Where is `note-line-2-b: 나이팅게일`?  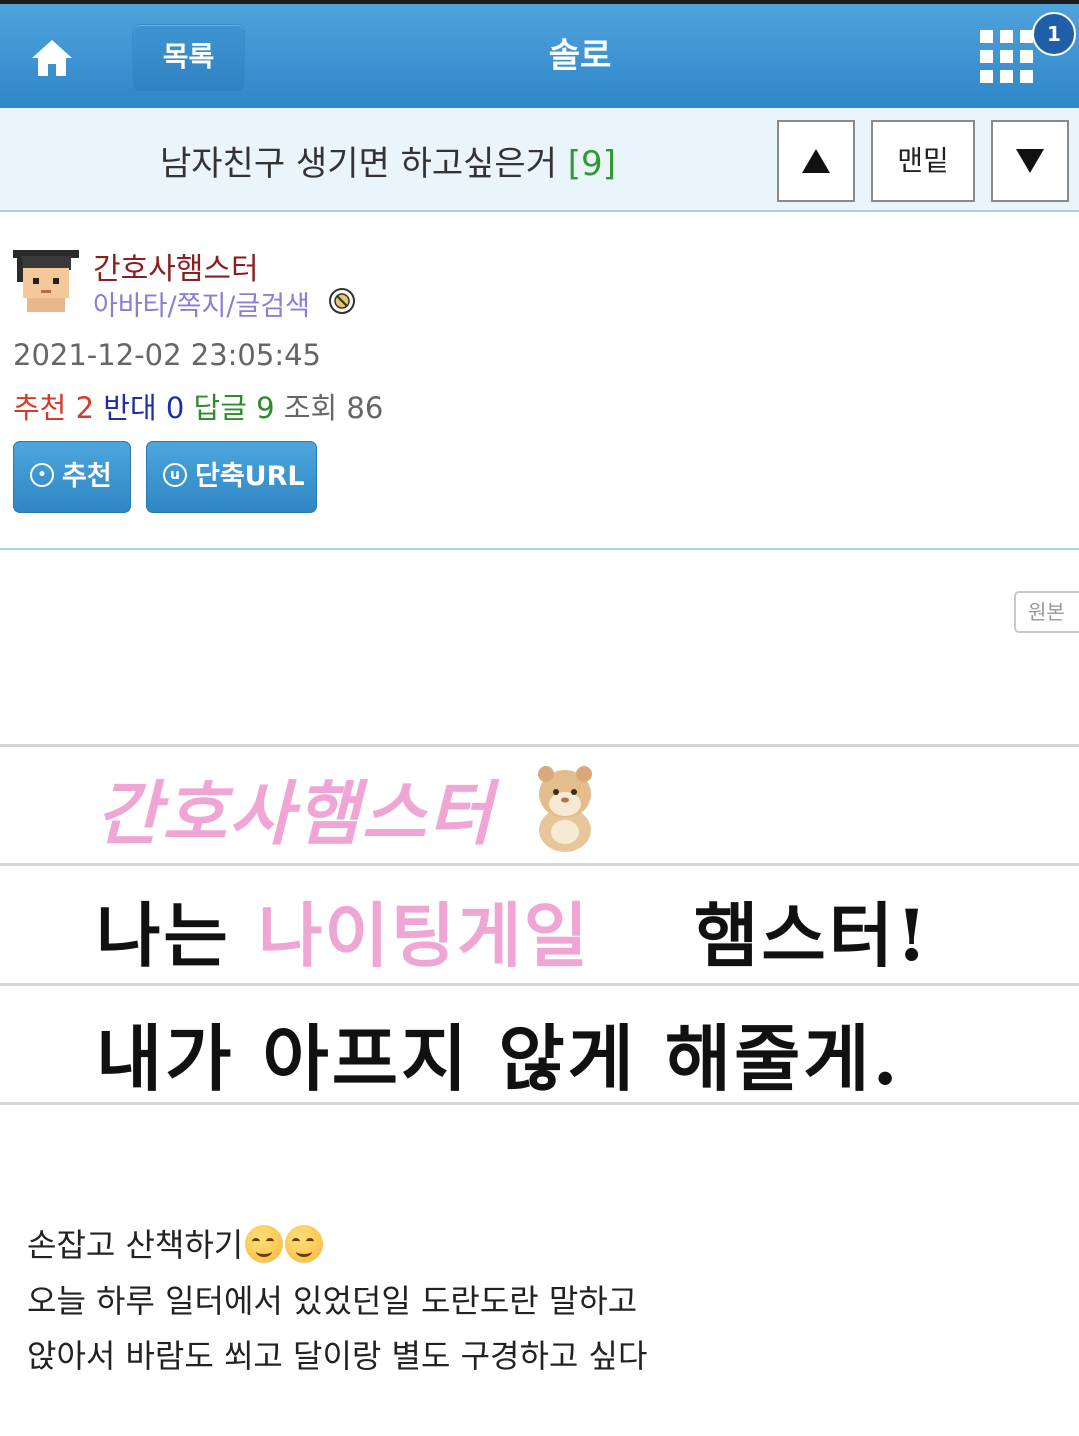
note-line-2-b: 나이팅게일 is located at coordinates (424, 935).